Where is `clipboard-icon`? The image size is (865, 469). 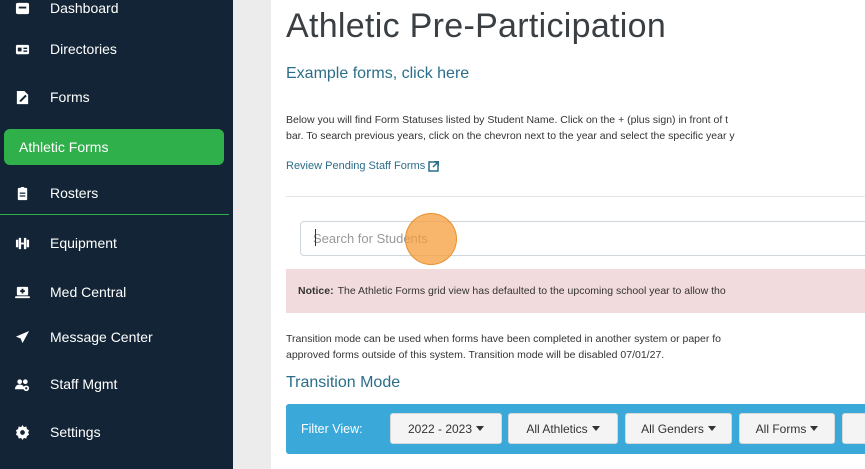 clipboard-icon is located at coordinates (22, 193).